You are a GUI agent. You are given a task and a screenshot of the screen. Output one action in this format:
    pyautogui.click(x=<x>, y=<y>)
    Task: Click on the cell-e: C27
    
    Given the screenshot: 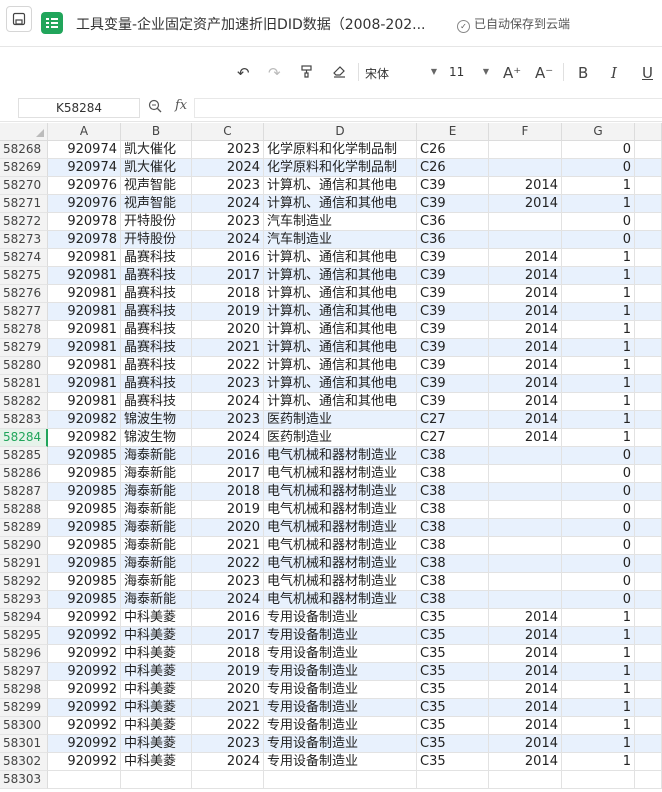 What is the action you would take?
    pyautogui.click(x=453, y=438)
    